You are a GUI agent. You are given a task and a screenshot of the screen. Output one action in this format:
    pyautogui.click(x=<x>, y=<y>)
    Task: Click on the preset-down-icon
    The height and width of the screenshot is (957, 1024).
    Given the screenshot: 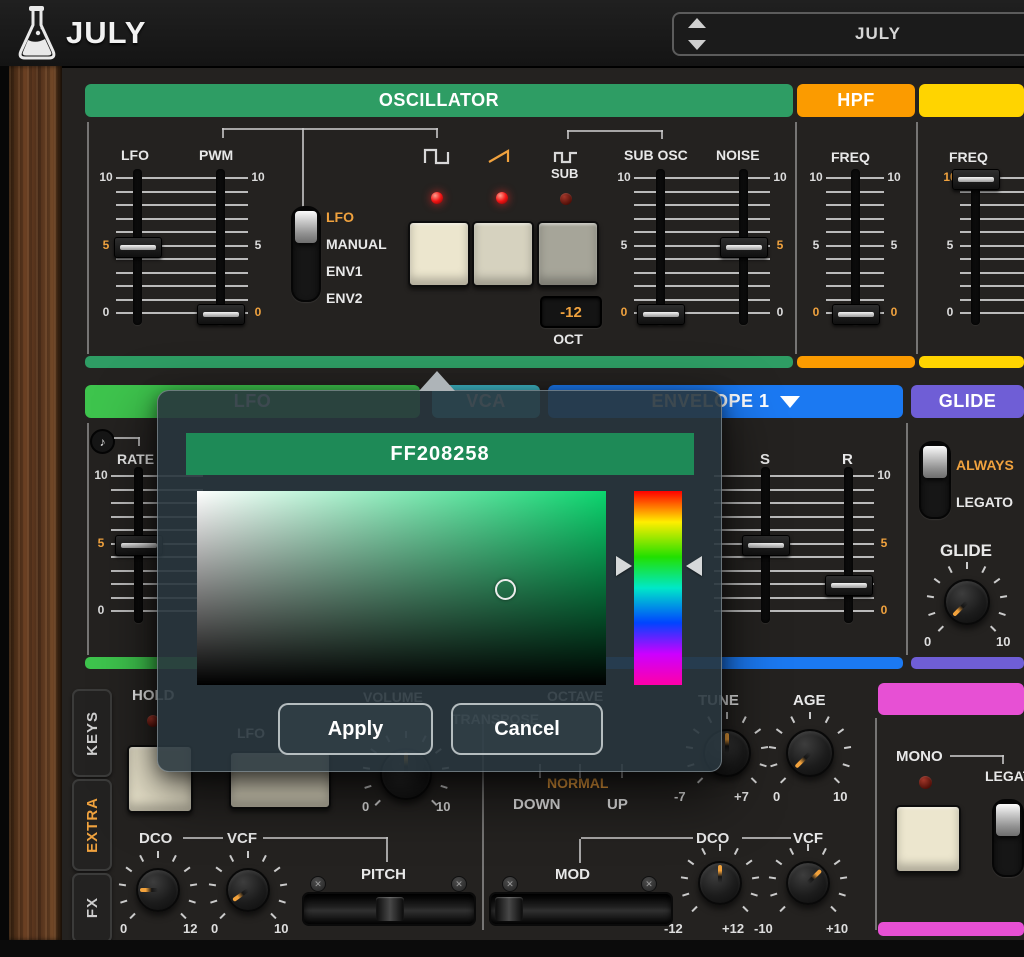 What is the action you would take?
    pyautogui.click(x=697, y=45)
    